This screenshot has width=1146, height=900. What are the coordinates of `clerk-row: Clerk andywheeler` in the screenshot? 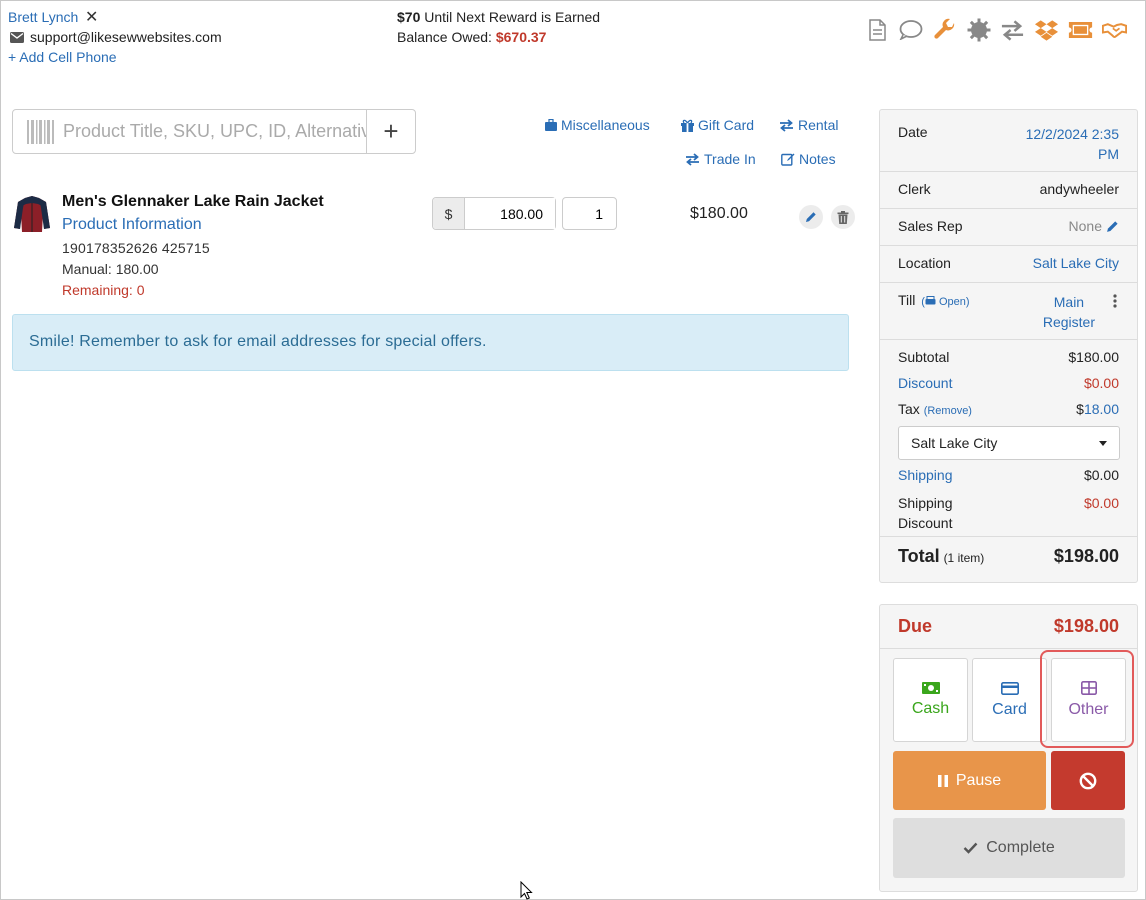 It's located at (1008, 189).